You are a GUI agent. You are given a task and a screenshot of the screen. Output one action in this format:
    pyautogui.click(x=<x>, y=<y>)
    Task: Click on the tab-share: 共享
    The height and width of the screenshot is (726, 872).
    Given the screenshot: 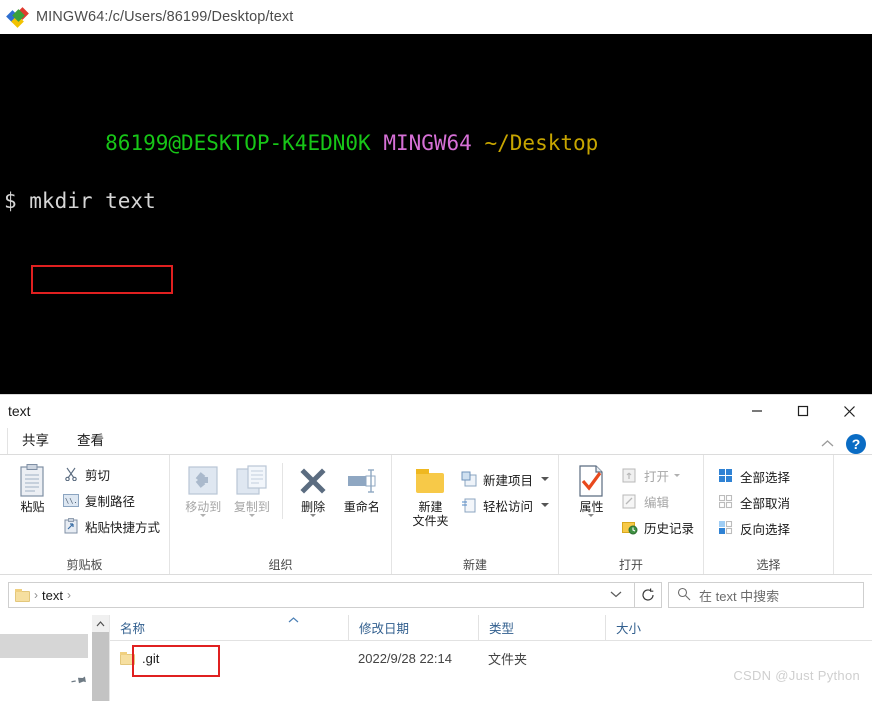 What is the action you would take?
    pyautogui.click(x=35, y=440)
    